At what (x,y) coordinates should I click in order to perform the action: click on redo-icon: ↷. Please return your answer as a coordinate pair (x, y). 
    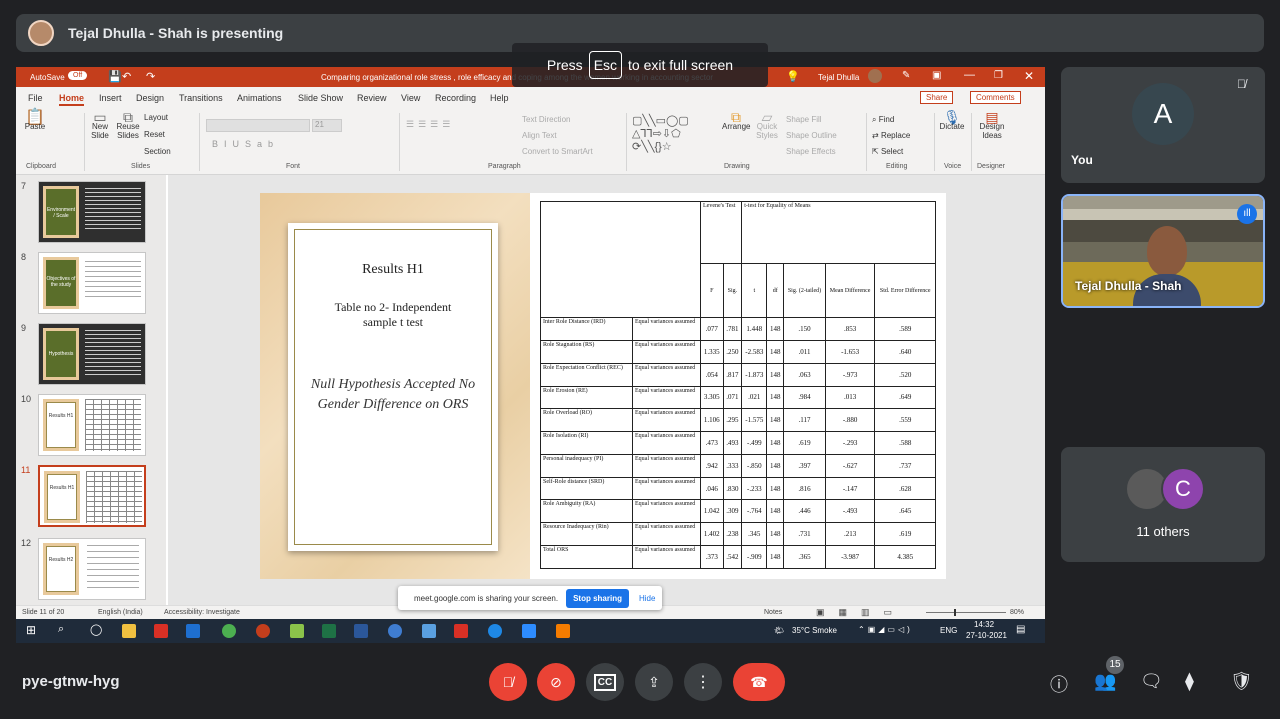
    Looking at the image, I should click on (150, 76).